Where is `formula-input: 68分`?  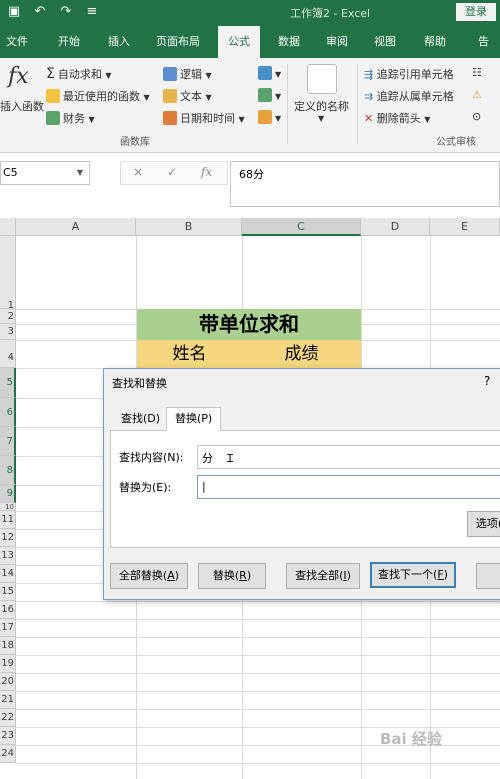
formula-input: 68分 is located at coordinates (365, 184).